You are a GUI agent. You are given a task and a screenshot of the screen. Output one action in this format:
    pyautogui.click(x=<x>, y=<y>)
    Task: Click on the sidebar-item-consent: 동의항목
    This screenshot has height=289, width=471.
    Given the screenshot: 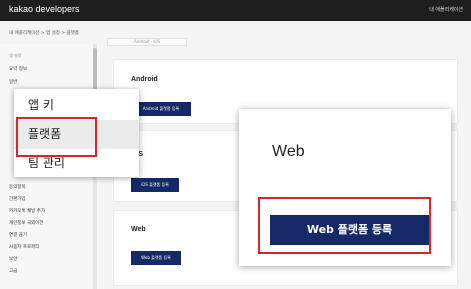 What is the action you would take?
    pyautogui.click(x=17, y=187)
    